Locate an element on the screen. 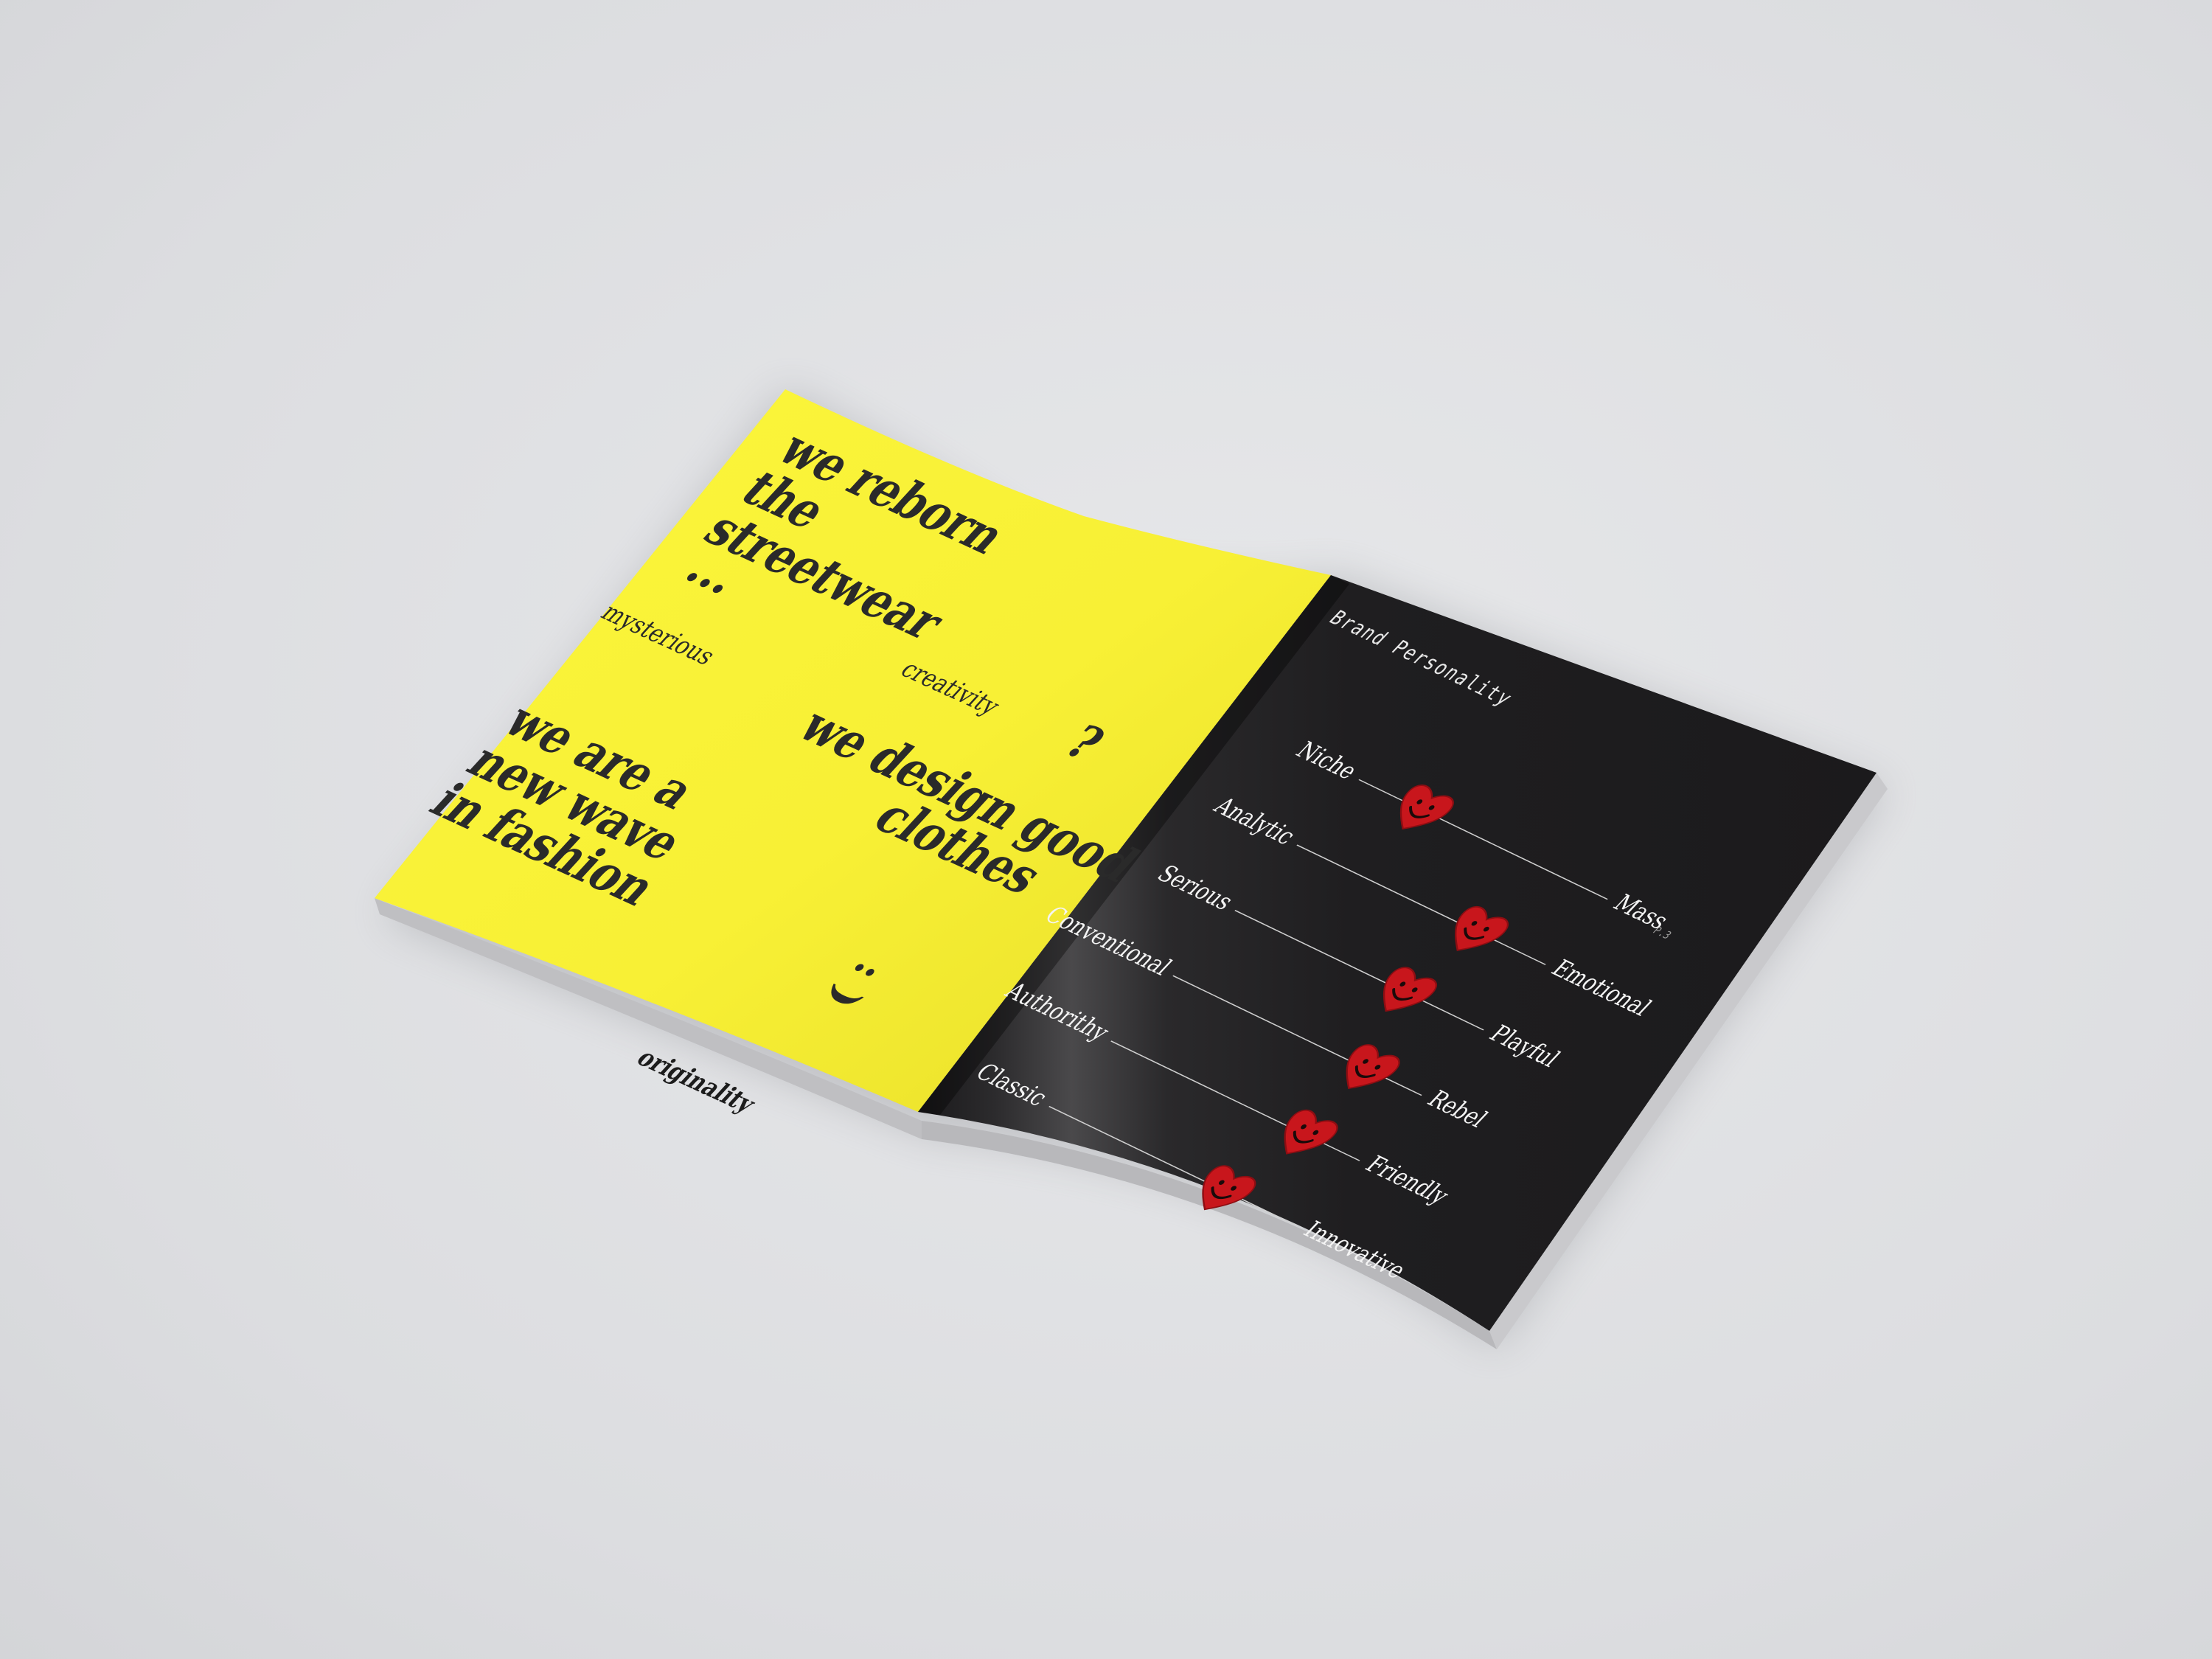 Image resolution: width=2212 pixels, height=1659 pixels. trait-right-playful: Playful is located at coordinates (1524, 1046).